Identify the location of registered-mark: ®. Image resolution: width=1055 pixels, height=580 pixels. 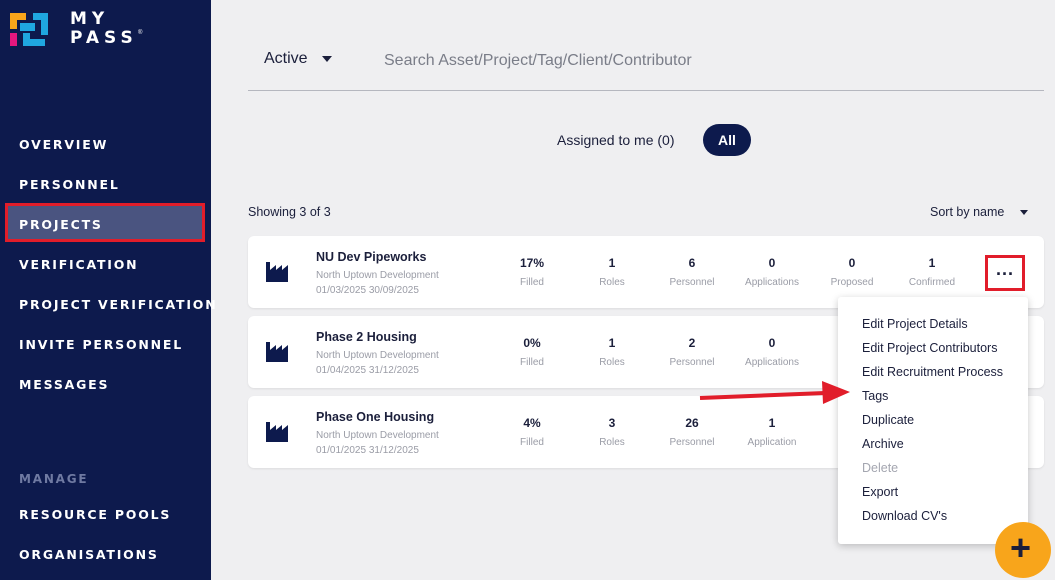
(140, 33).